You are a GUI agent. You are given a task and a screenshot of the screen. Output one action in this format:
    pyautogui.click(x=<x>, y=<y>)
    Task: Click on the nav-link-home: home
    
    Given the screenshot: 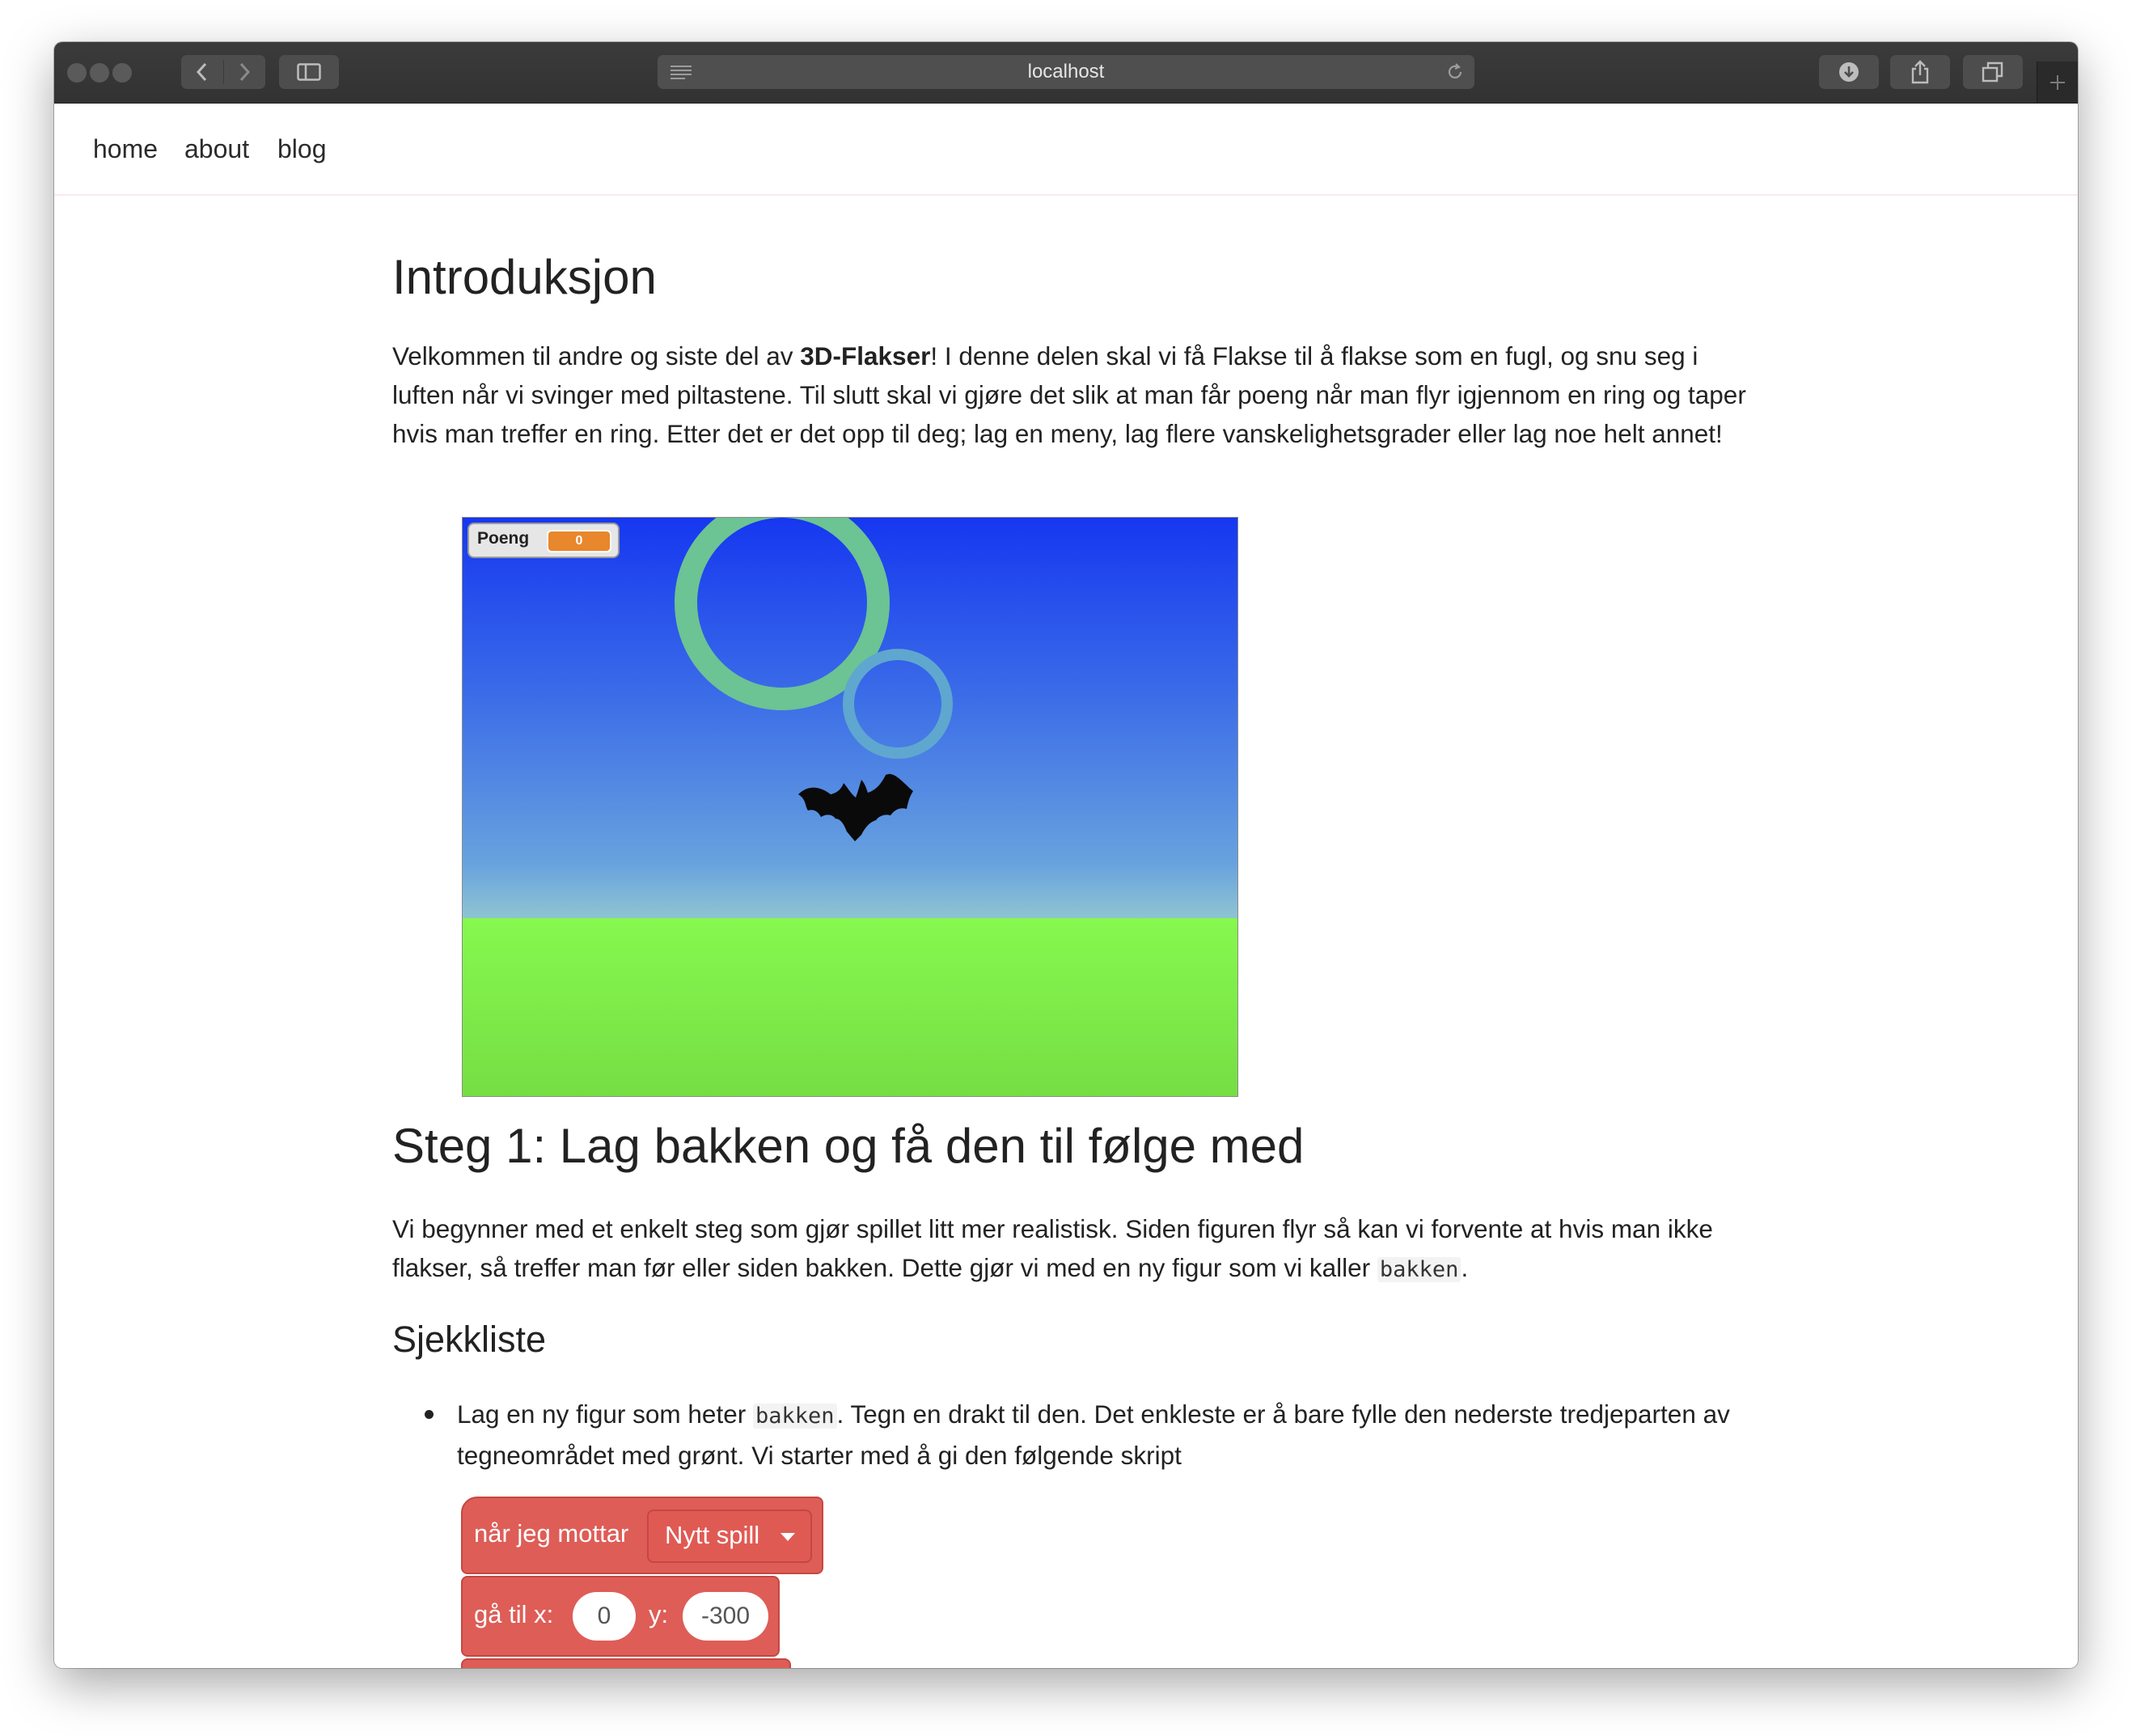 What is the action you would take?
    pyautogui.click(x=125, y=149)
    